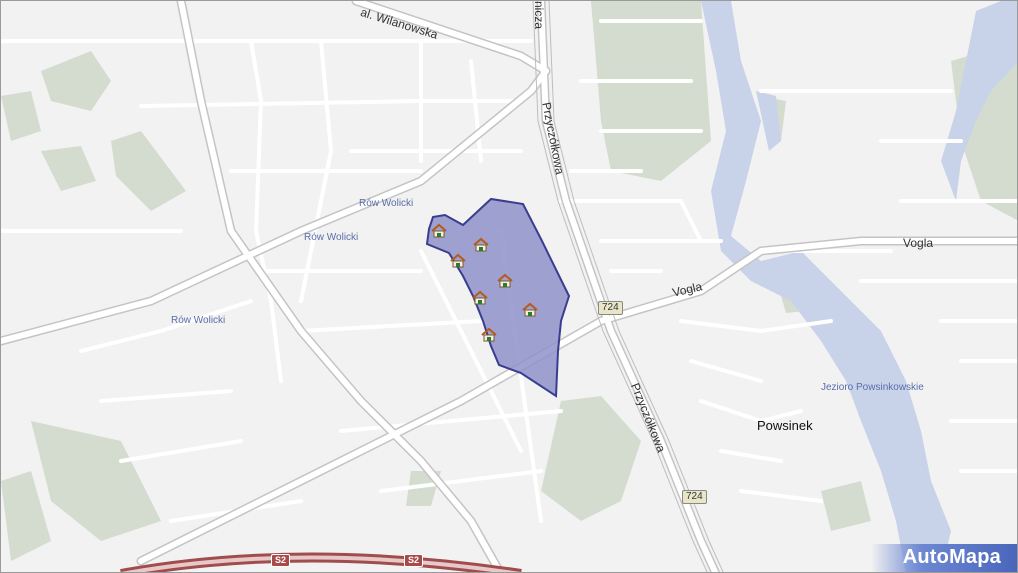 The height and width of the screenshot is (573, 1018). What do you see at coordinates (498, 297) in the screenshot?
I see `highlighted-district` at bounding box center [498, 297].